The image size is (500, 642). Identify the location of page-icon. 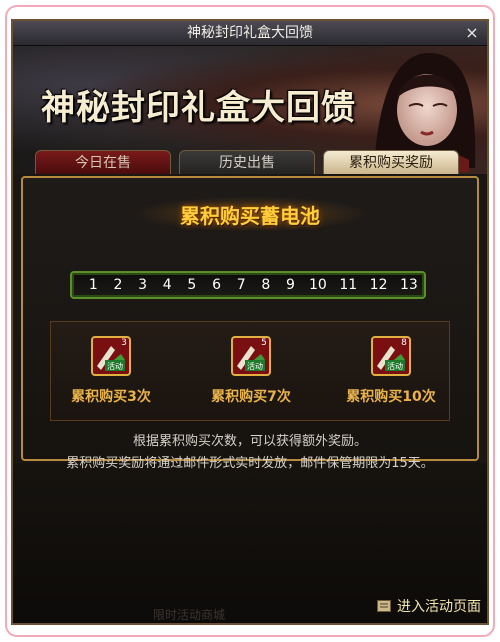
(384, 606).